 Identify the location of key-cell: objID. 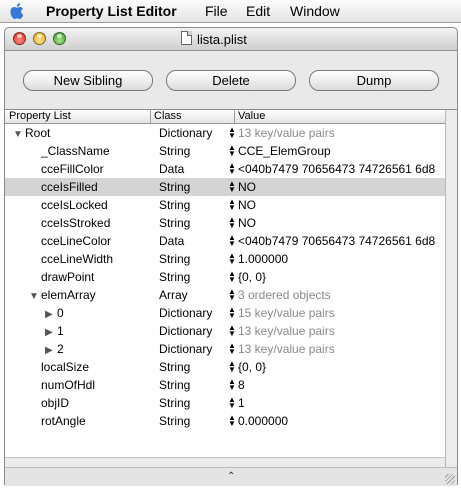
(91, 403).